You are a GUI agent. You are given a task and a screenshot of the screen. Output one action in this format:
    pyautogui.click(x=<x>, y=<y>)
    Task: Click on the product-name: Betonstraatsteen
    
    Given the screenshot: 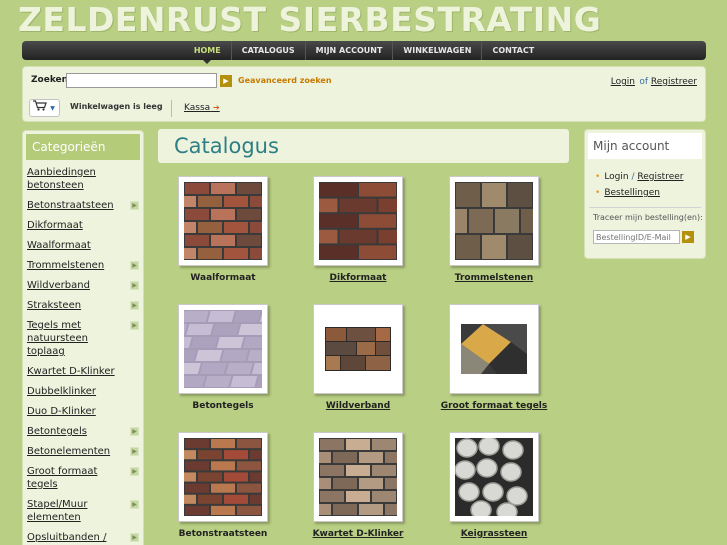 What is the action you would take?
    pyautogui.click(x=223, y=534)
    